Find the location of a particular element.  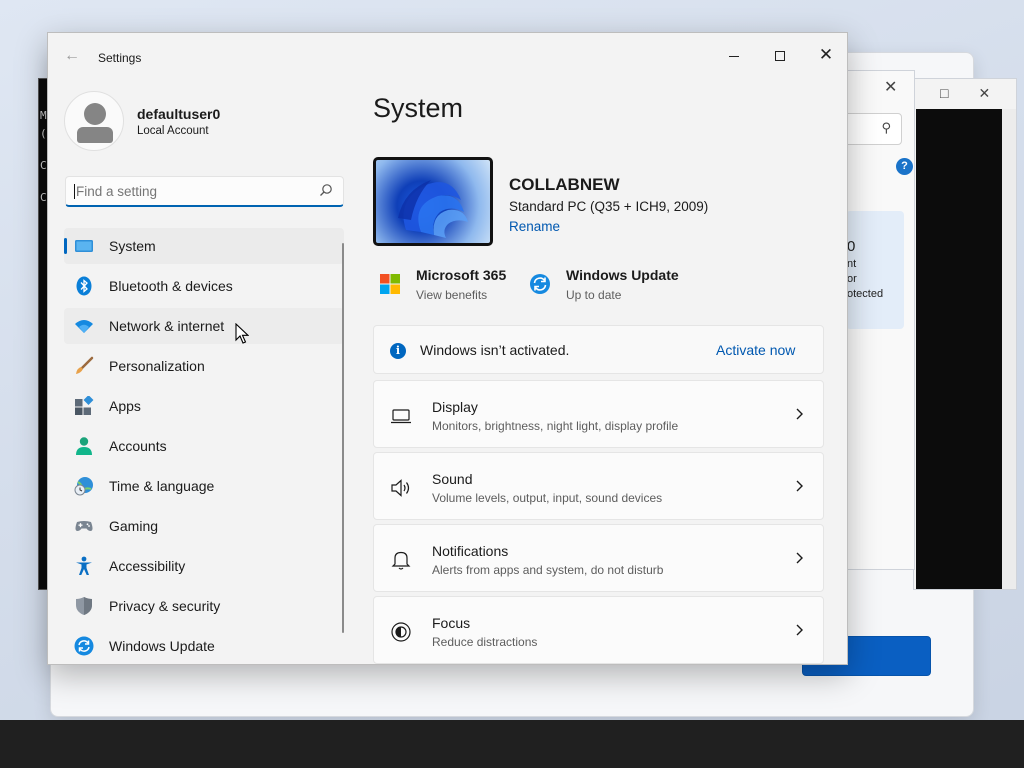

rename-link: Rename is located at coordinates (534, 226).